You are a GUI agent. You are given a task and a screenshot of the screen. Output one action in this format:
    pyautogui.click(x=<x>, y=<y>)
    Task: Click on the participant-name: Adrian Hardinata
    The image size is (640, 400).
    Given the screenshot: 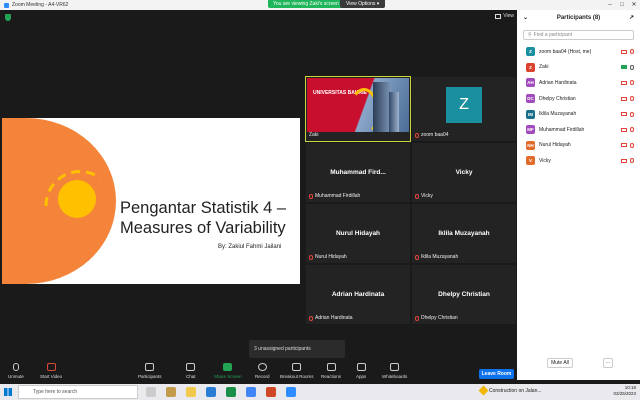 What is the action you would take?
    pyautogui.click(x=558, y=82)
    